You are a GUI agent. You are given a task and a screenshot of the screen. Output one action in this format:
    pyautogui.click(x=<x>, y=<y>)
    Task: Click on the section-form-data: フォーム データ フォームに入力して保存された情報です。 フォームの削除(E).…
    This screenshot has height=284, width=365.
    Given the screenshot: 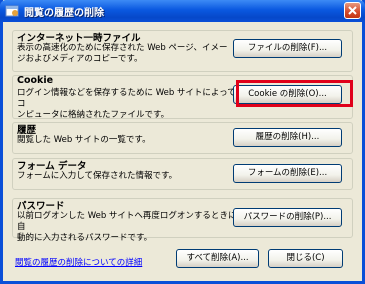 What is the action you would take?
    pyautogui.click(x=182, y=174)
    